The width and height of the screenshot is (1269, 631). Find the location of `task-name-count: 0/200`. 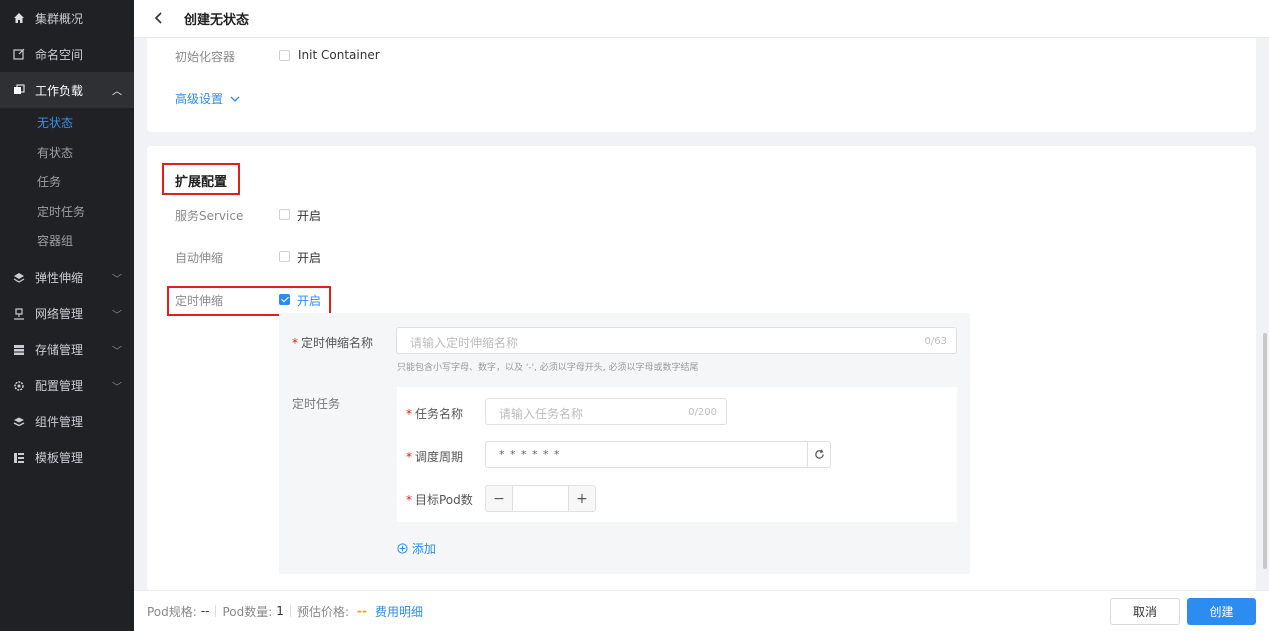

task-name-count: 0/200 is located at coordinates (702, 412).